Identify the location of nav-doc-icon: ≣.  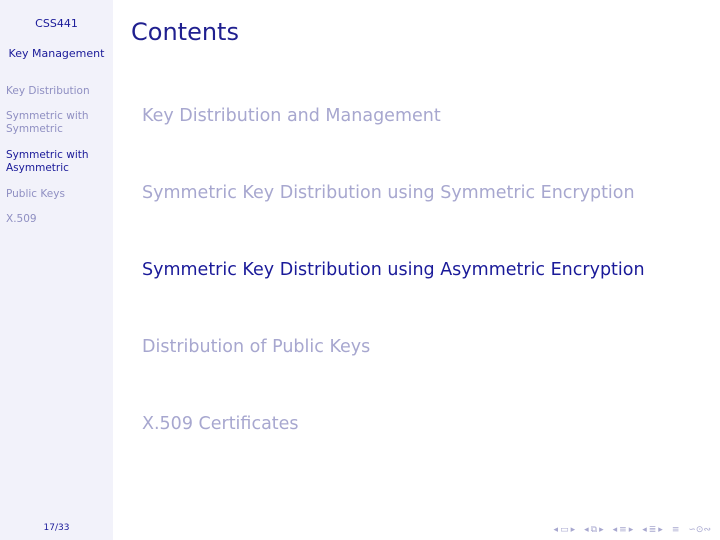
(653, 530).